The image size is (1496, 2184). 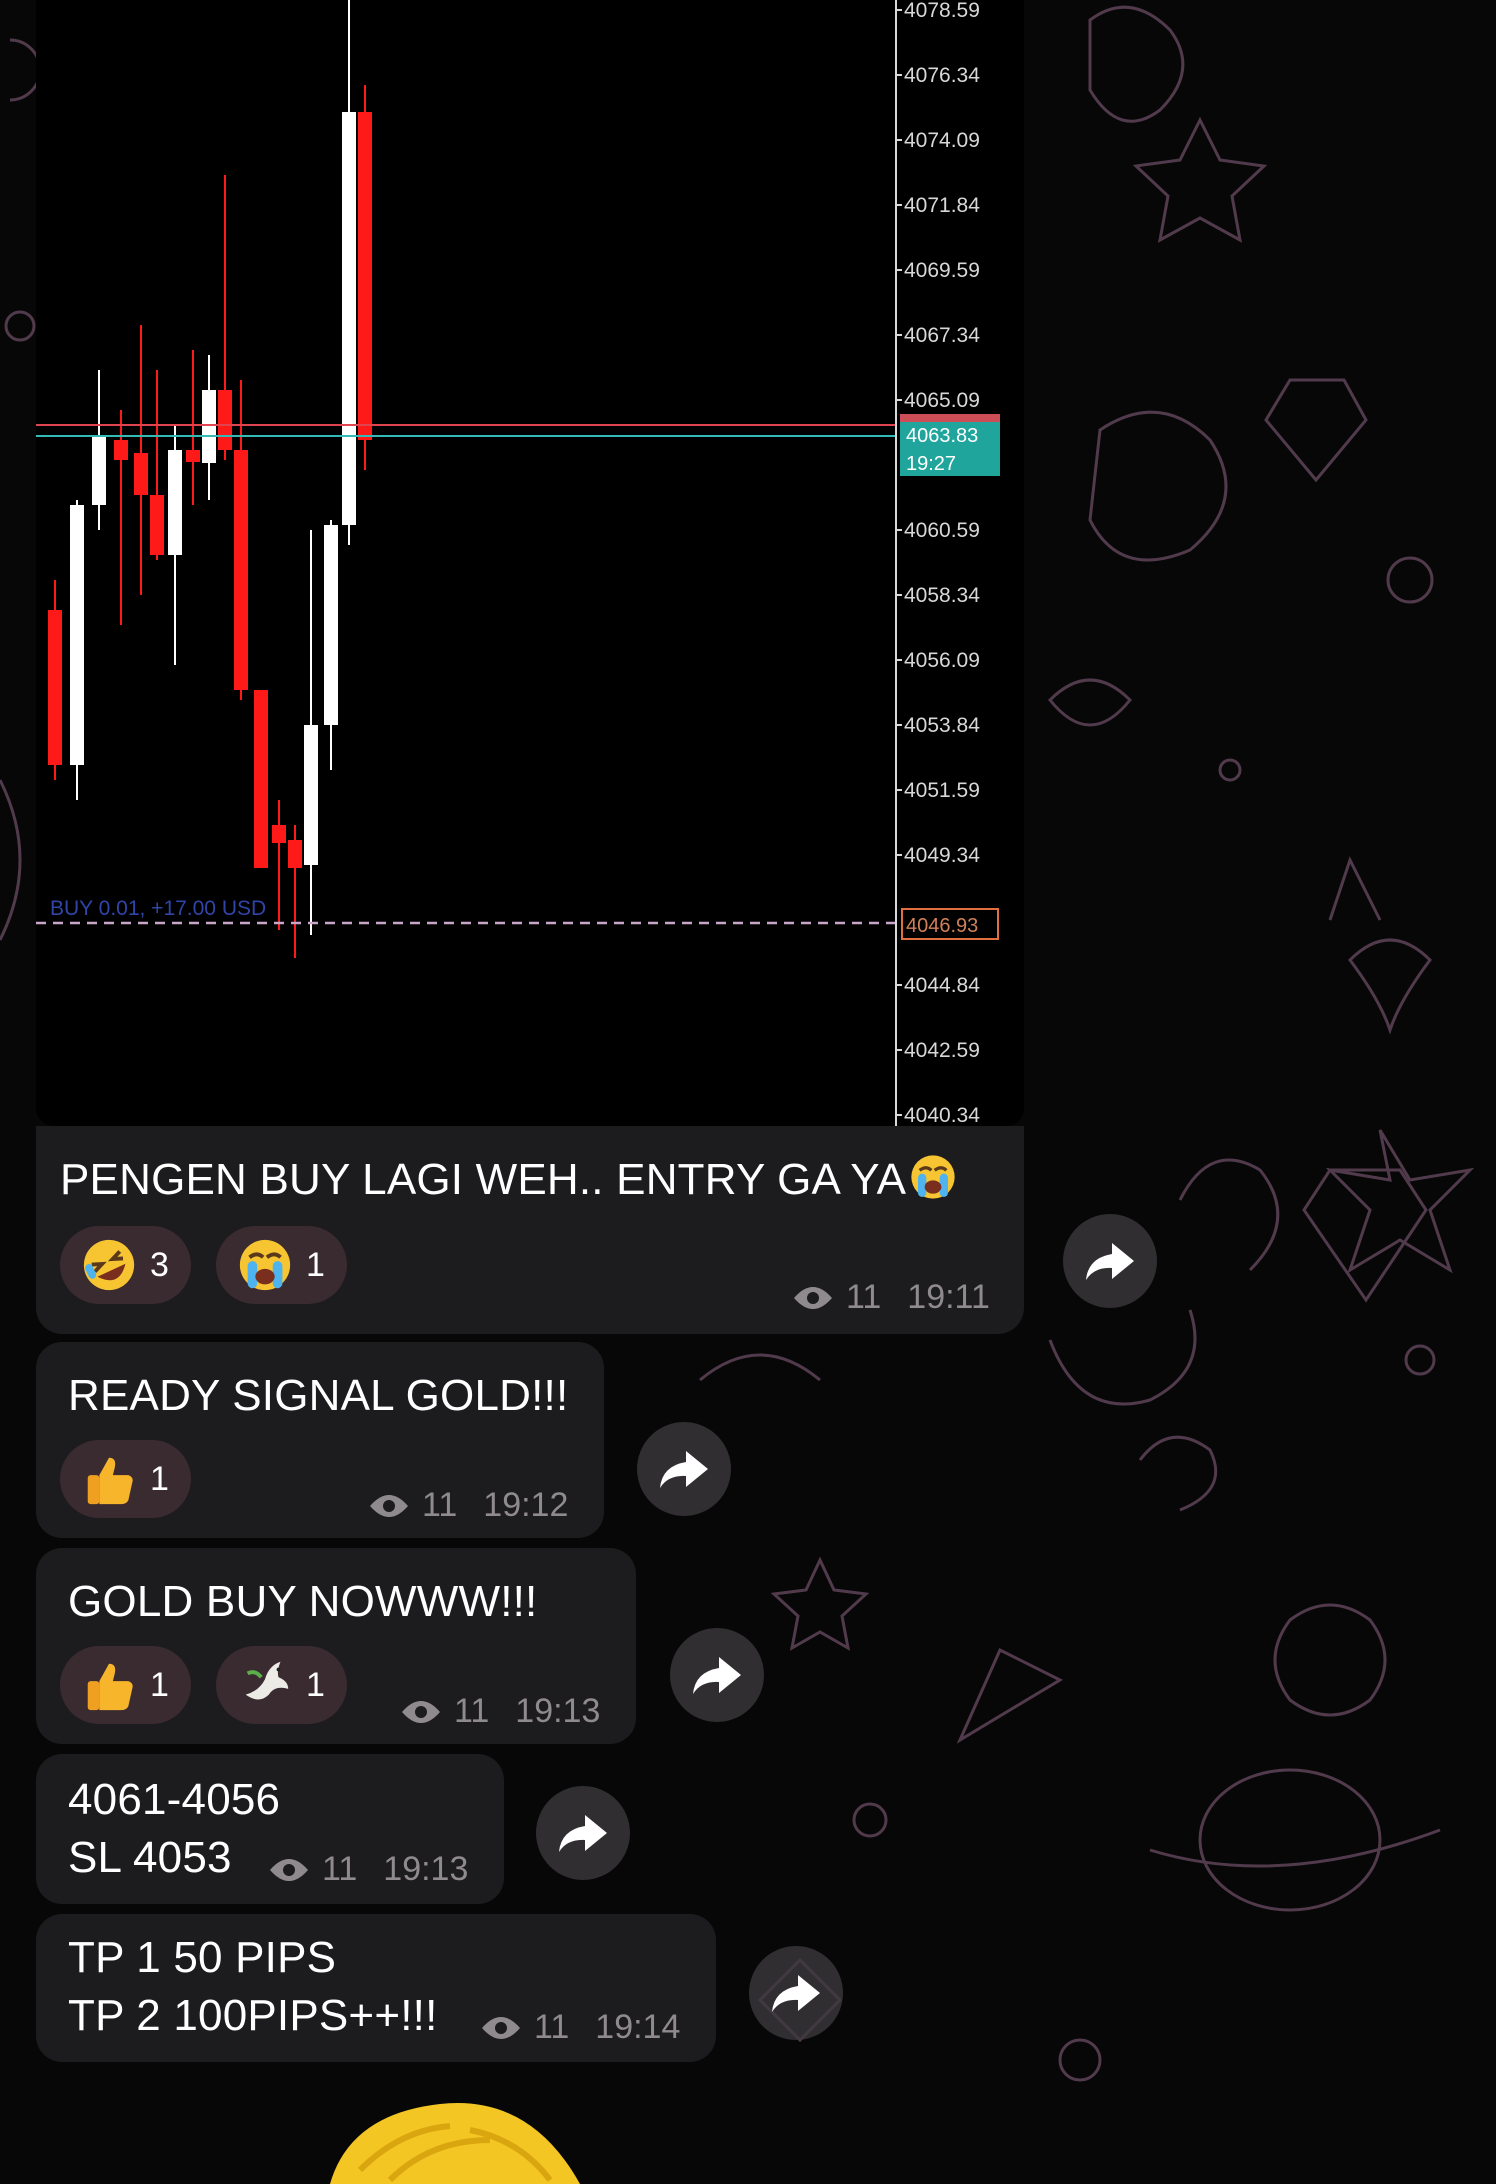 I want to click on dove-icon, so click(x=267, y=1680).